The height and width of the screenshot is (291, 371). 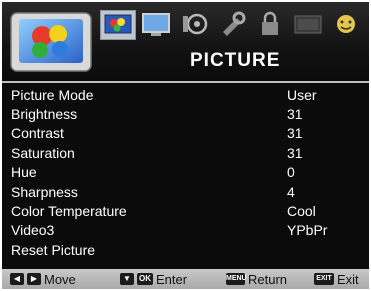 I want to click on picture-tab-icon, so click(x=118, y=24).